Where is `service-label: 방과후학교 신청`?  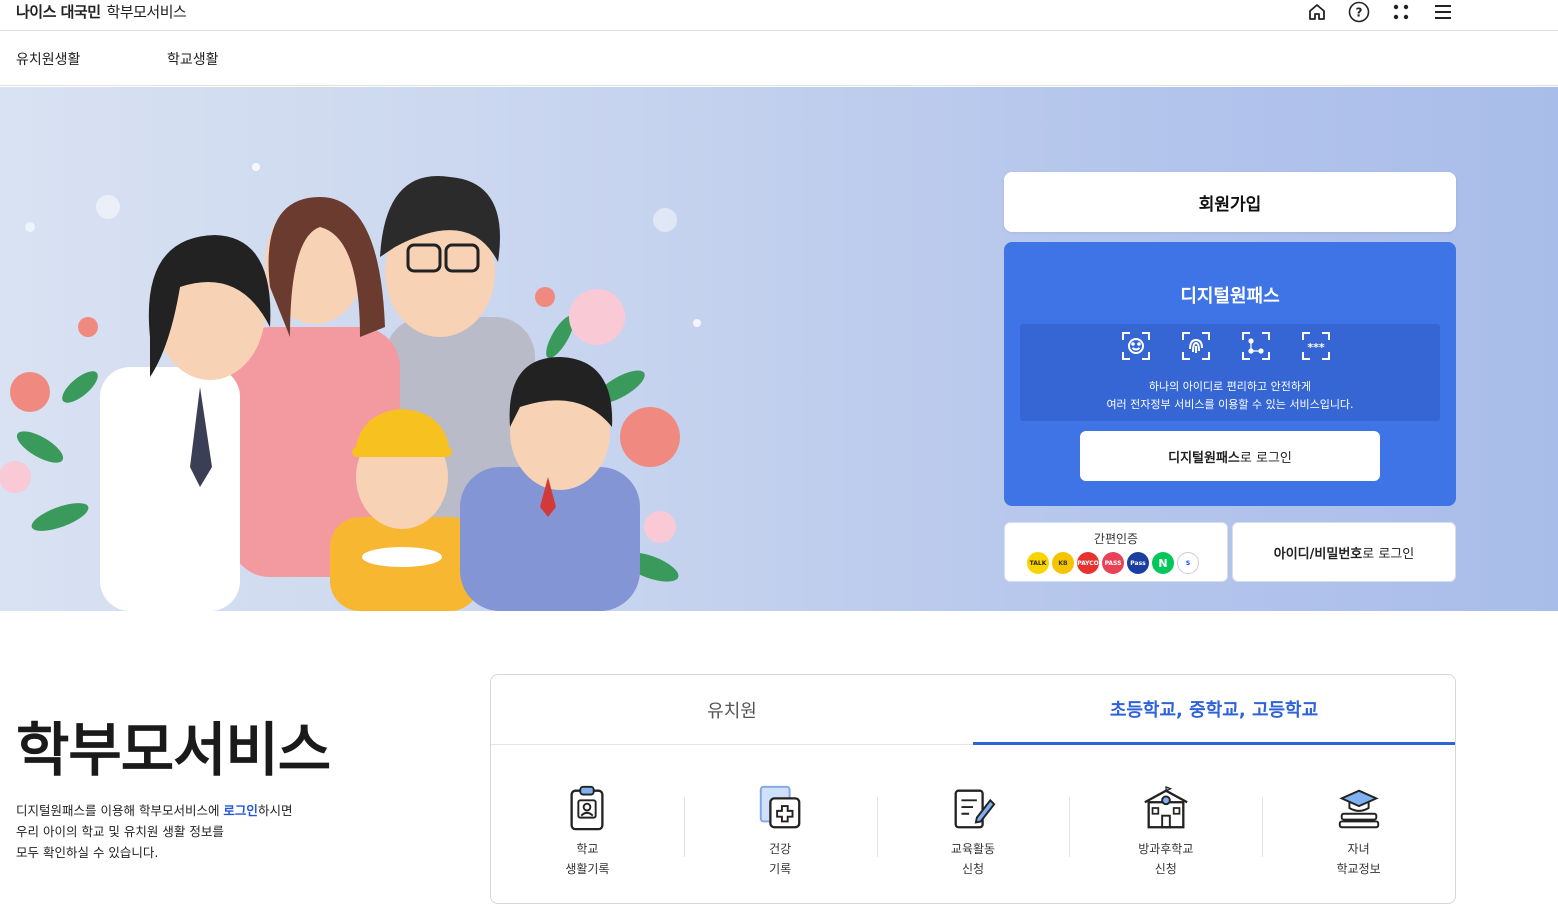
service-label: 방과후학교 신청 is located at coordinates (1166, 859).